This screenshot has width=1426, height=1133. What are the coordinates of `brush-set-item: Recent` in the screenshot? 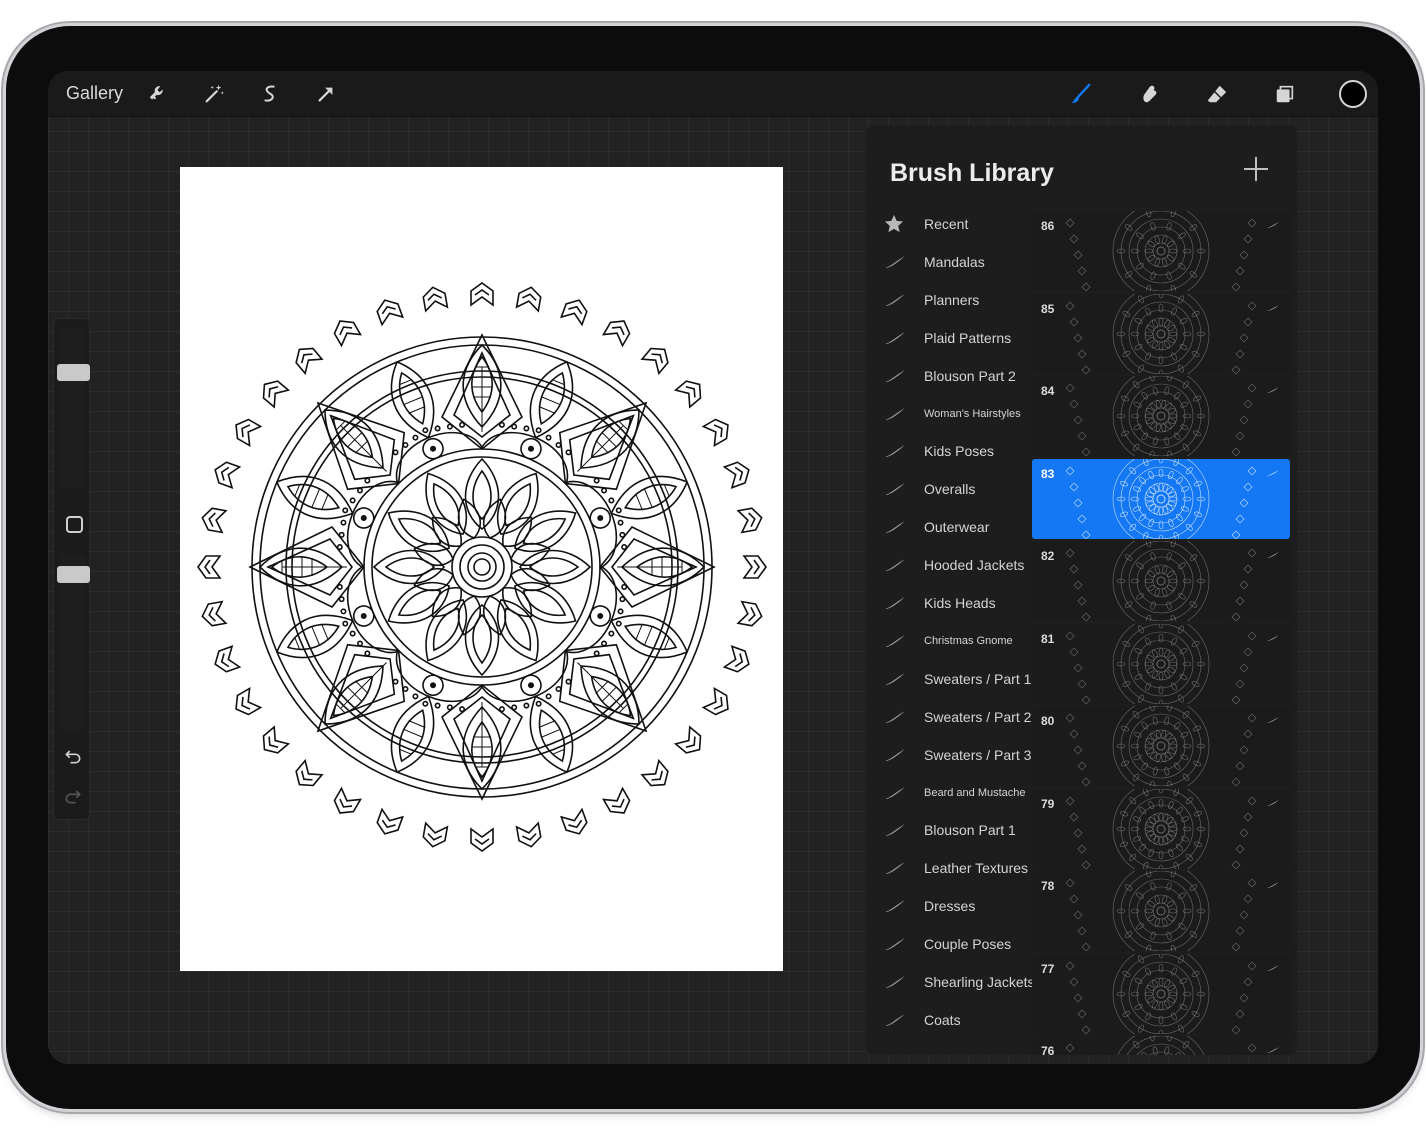 It's located at (949, 224).